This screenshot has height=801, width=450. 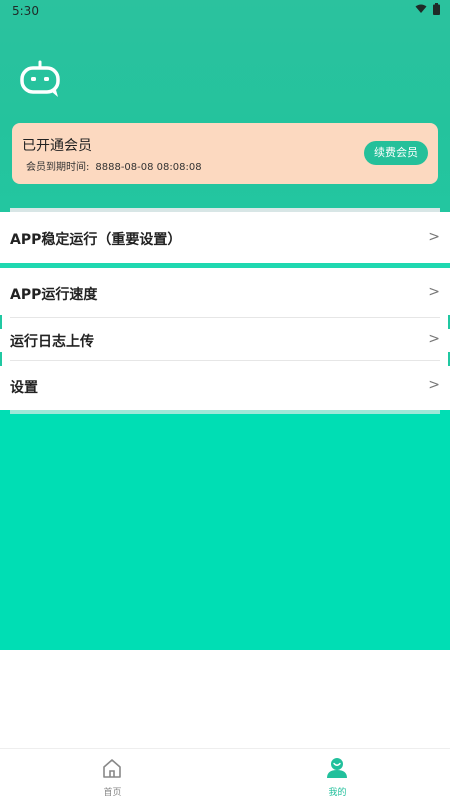 I want to click on vip-status-card: 已开通会员 会员到期时间: 8888-08-08 08:08:08 续费会员, so click(x=225, y=153).